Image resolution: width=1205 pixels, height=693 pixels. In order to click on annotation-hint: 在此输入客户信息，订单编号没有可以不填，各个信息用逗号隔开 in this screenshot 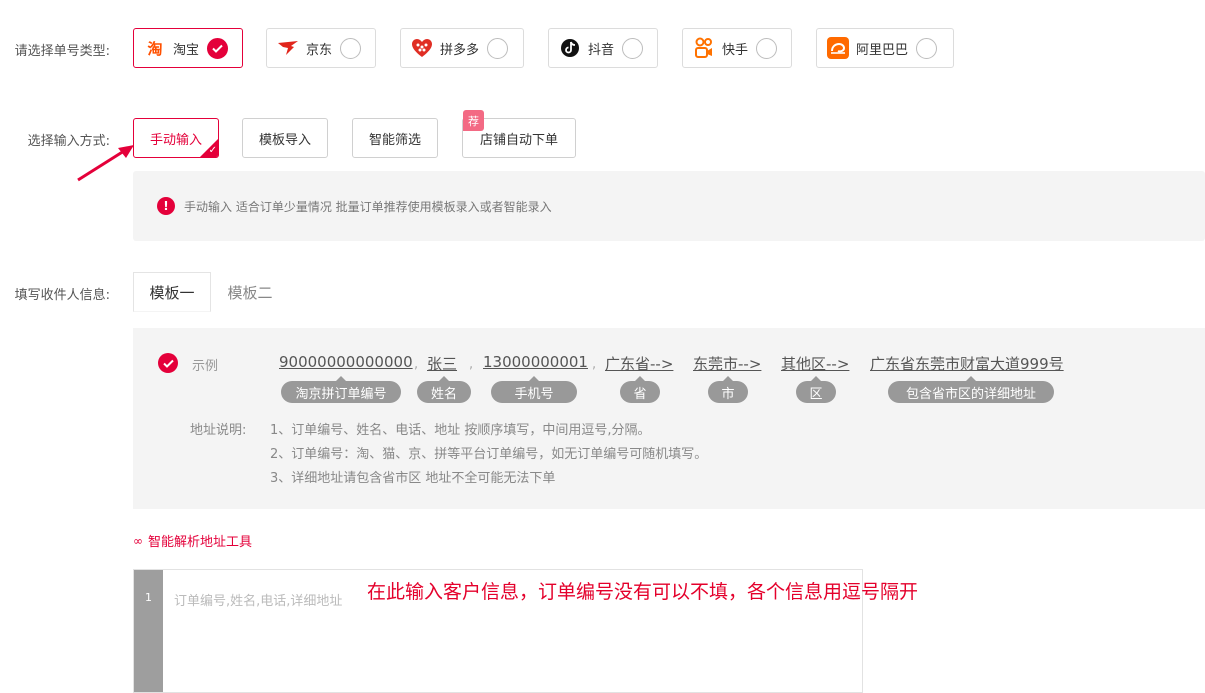, I will do `click(643, 592)`.